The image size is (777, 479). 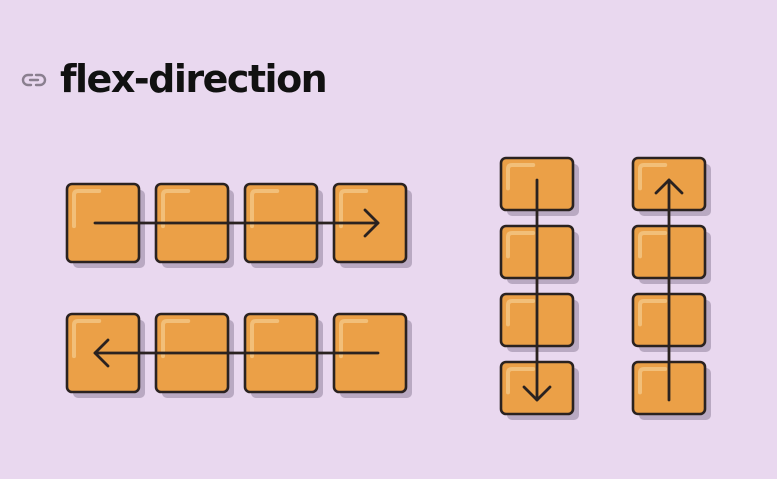 What do you see at coordinates (539, 288) in the screenshot?
I see `diagram-column` at bounding box center [539, 288].